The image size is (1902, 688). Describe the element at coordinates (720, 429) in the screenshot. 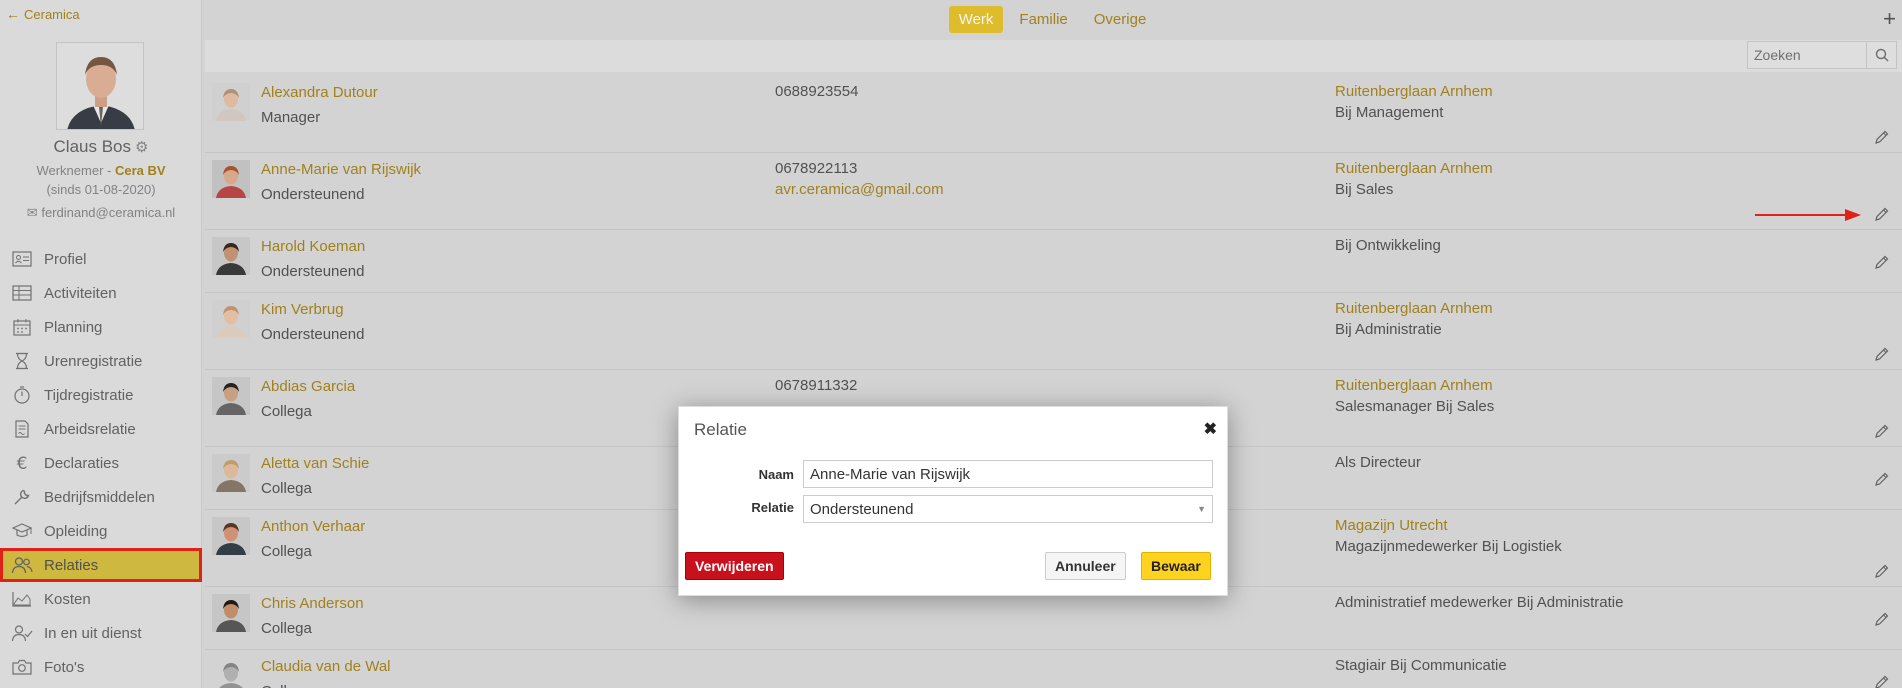

I see `dialog-title: Relatie` at that location.